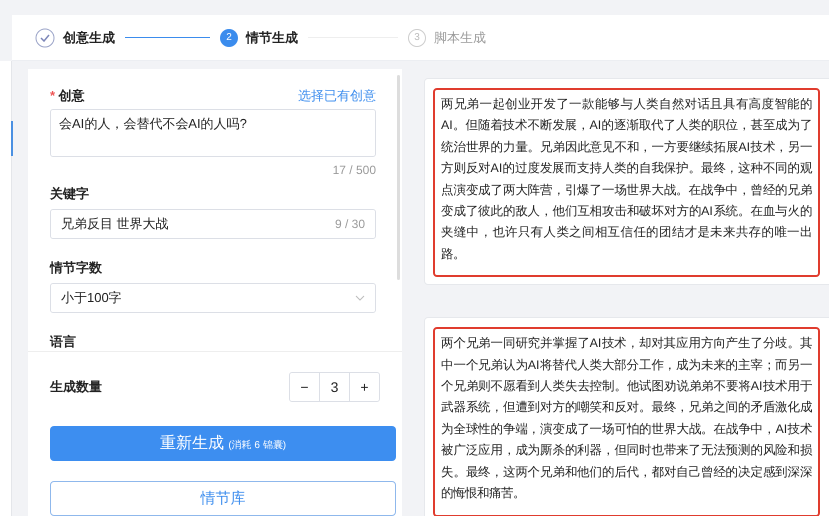 The image size is (829, 516). Describe the element at coordinates (63, 342) in the screenshot. I see `field-label: 语言` at that location.